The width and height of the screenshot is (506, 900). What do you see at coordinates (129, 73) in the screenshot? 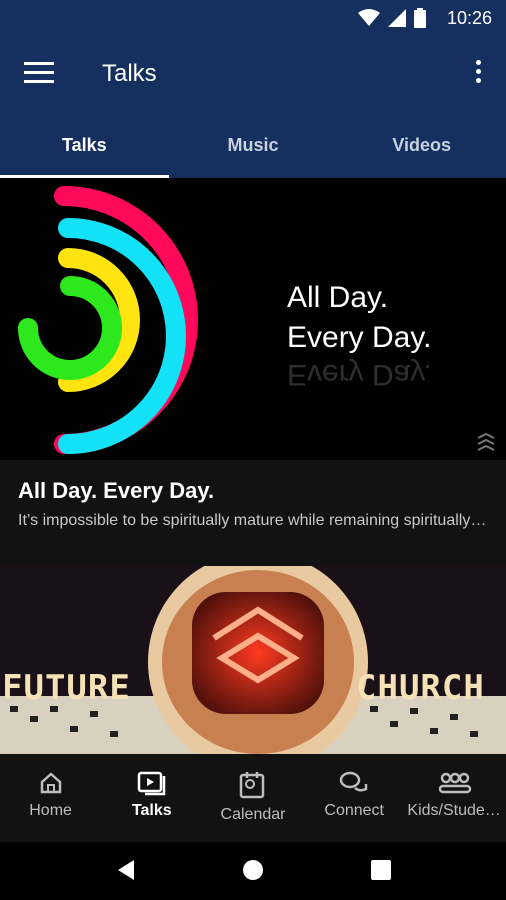
I see `page-title: Talks` at bounding box center [129, 73].